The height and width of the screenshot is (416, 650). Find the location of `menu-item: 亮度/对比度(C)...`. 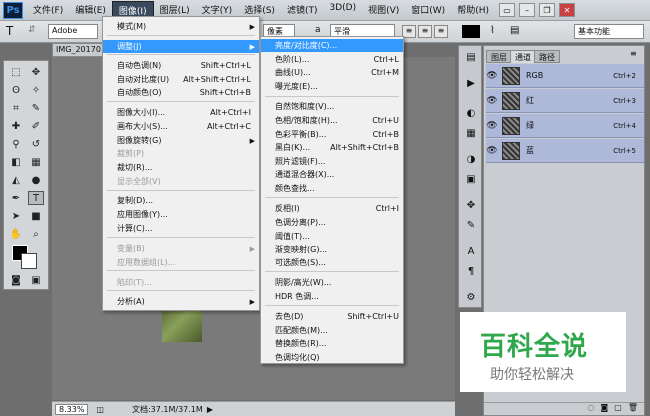

menu-item: 亮度/对比度(C)... is located at coordinates (332, 45).